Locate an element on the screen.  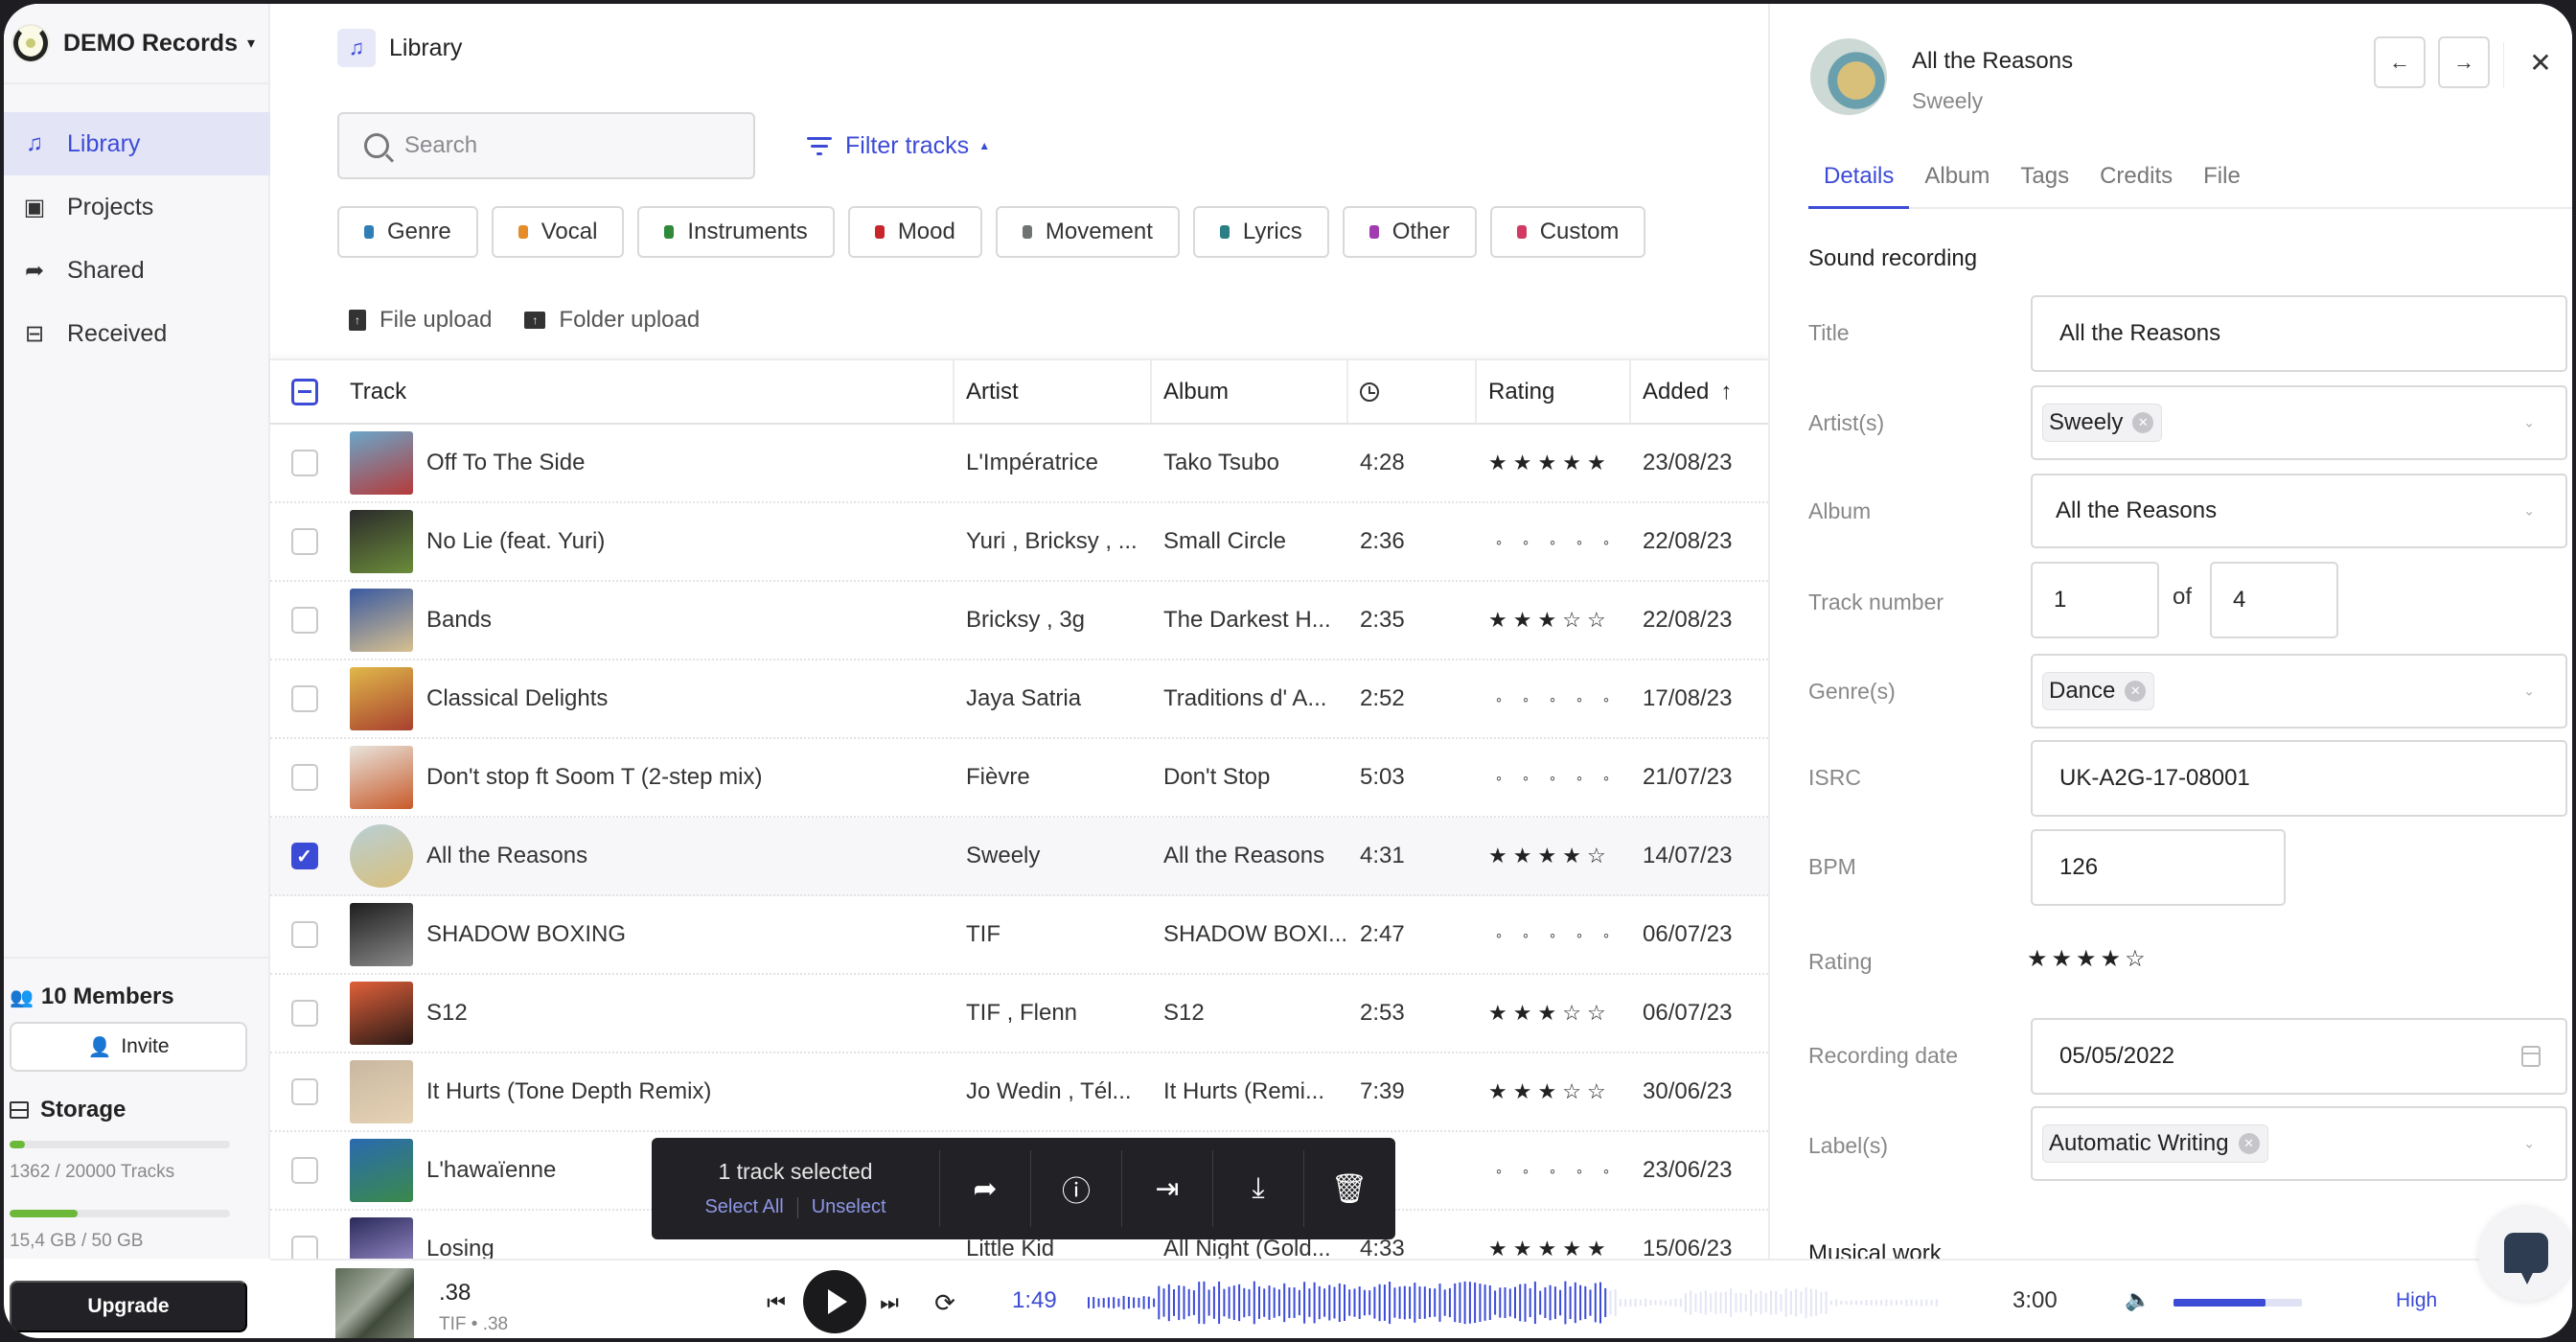
filter-chip-lyrics: Lyrics is located at coordinates (1260, 232).